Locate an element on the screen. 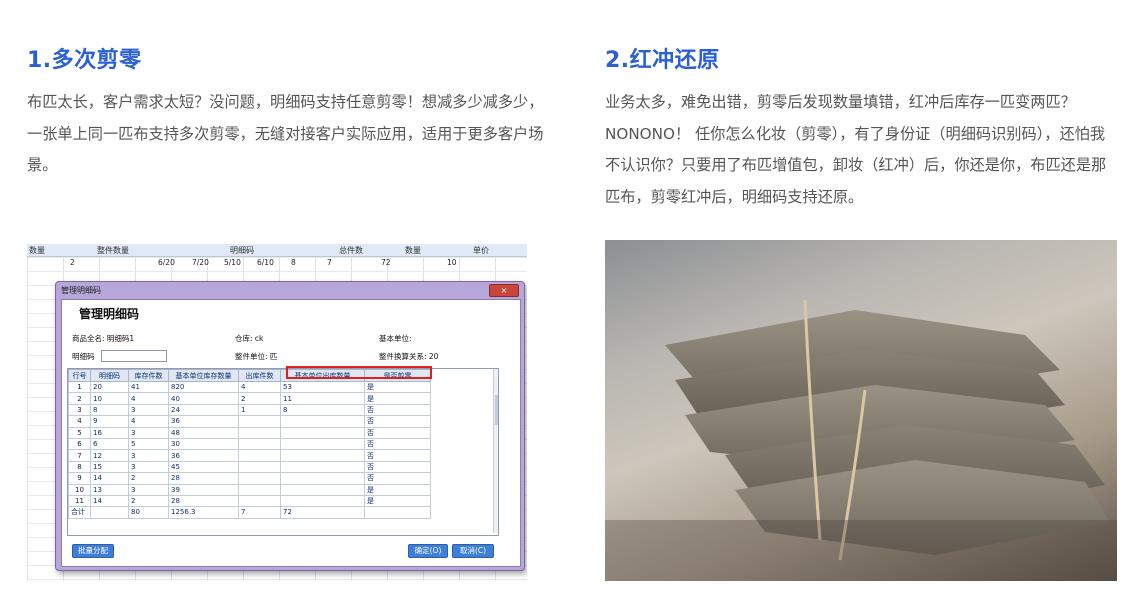 The image size is (1140, 610). scrollbar-thumb is located at coordinates (496, 410).